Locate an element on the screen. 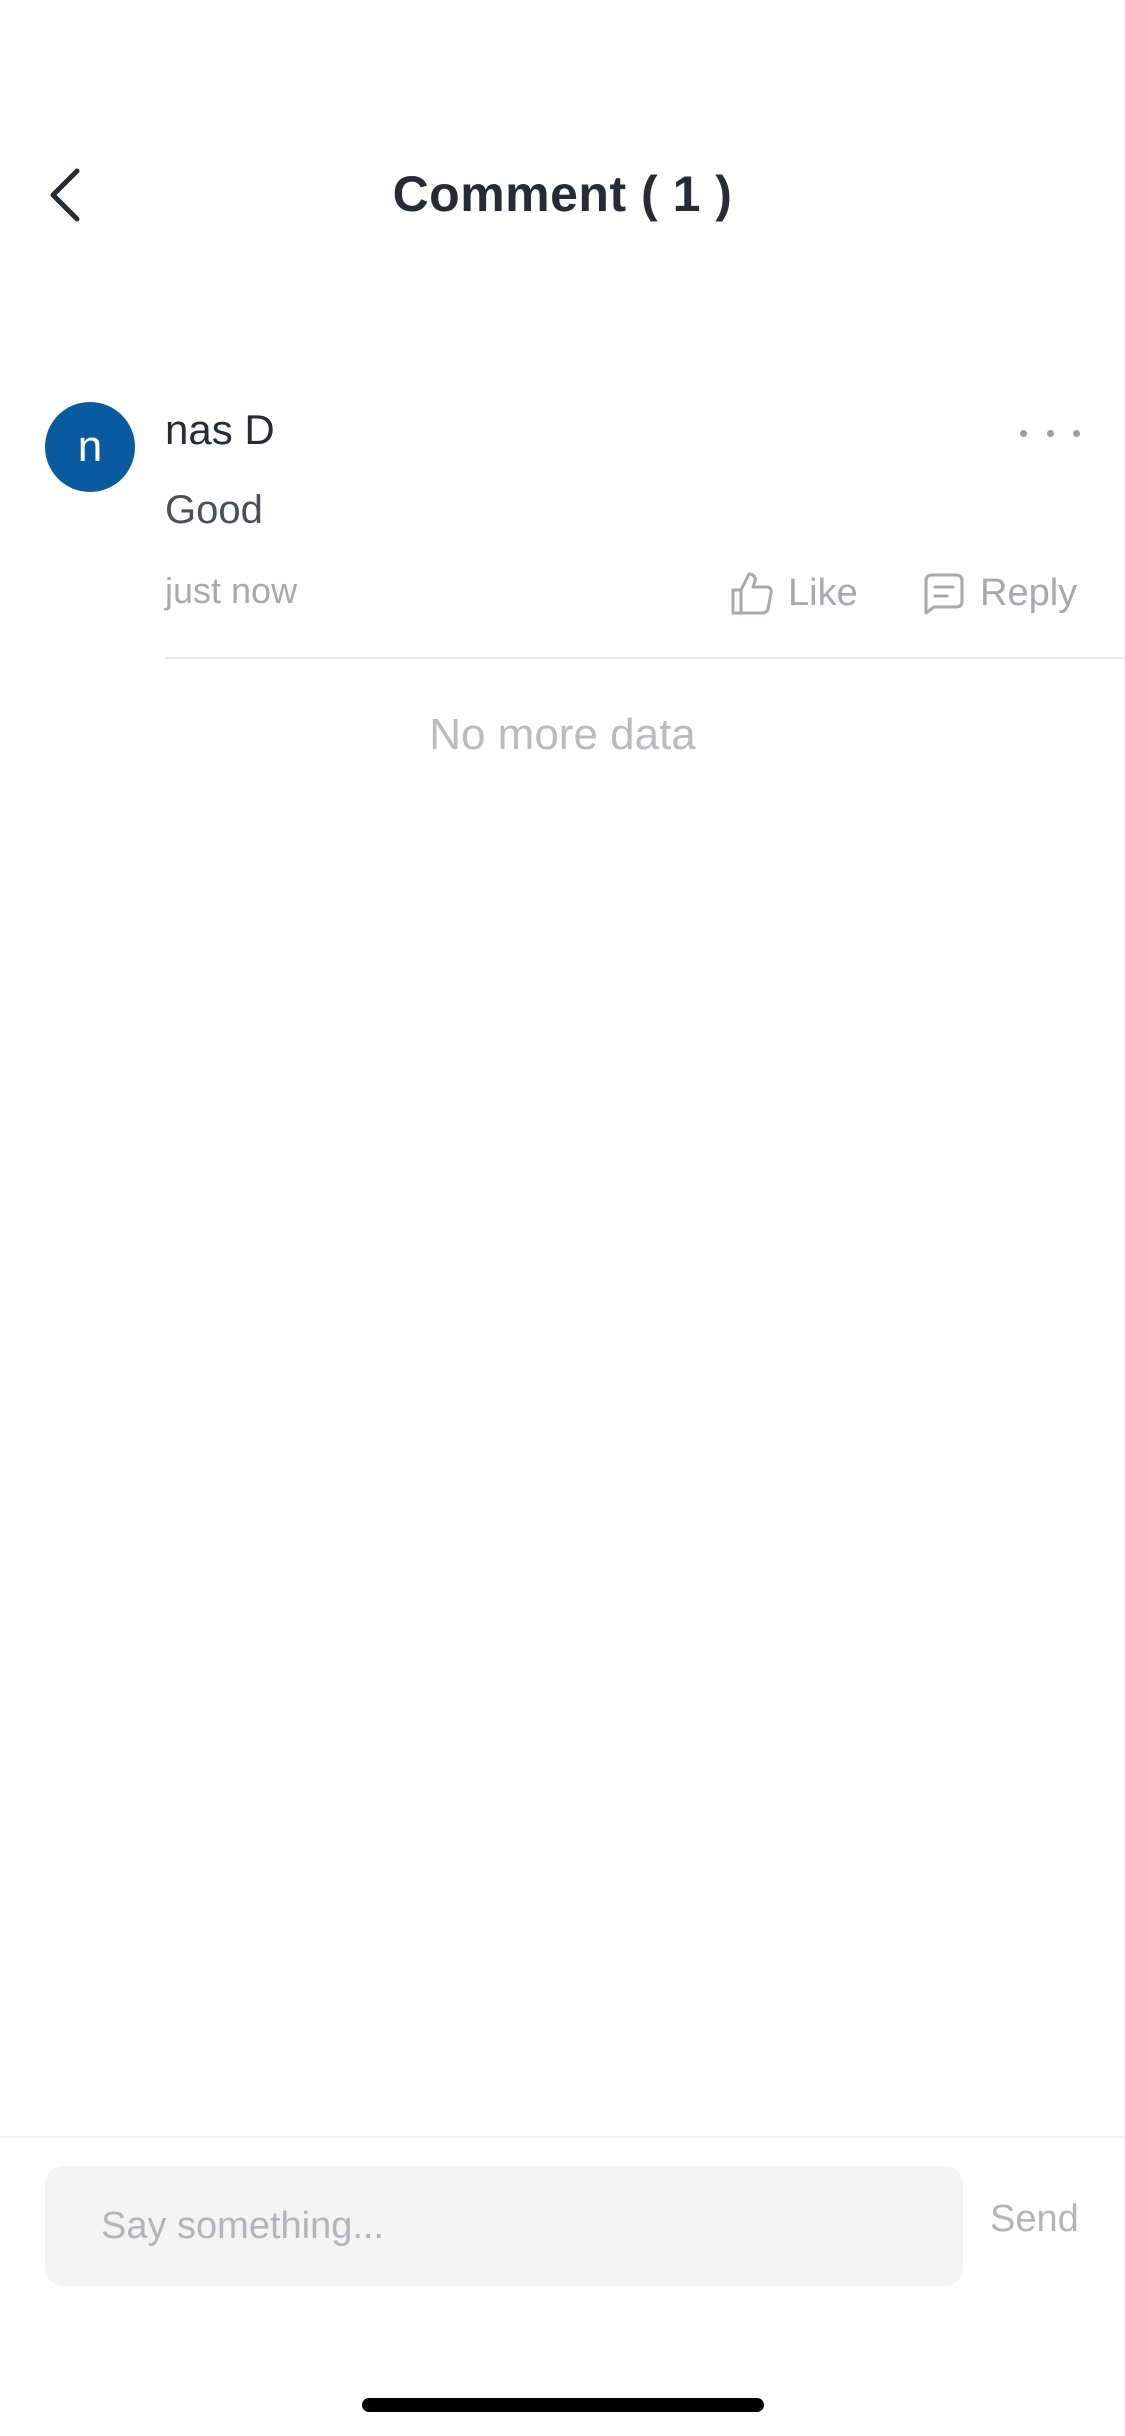  comment-text: Good is located at coordinates (214, 510).